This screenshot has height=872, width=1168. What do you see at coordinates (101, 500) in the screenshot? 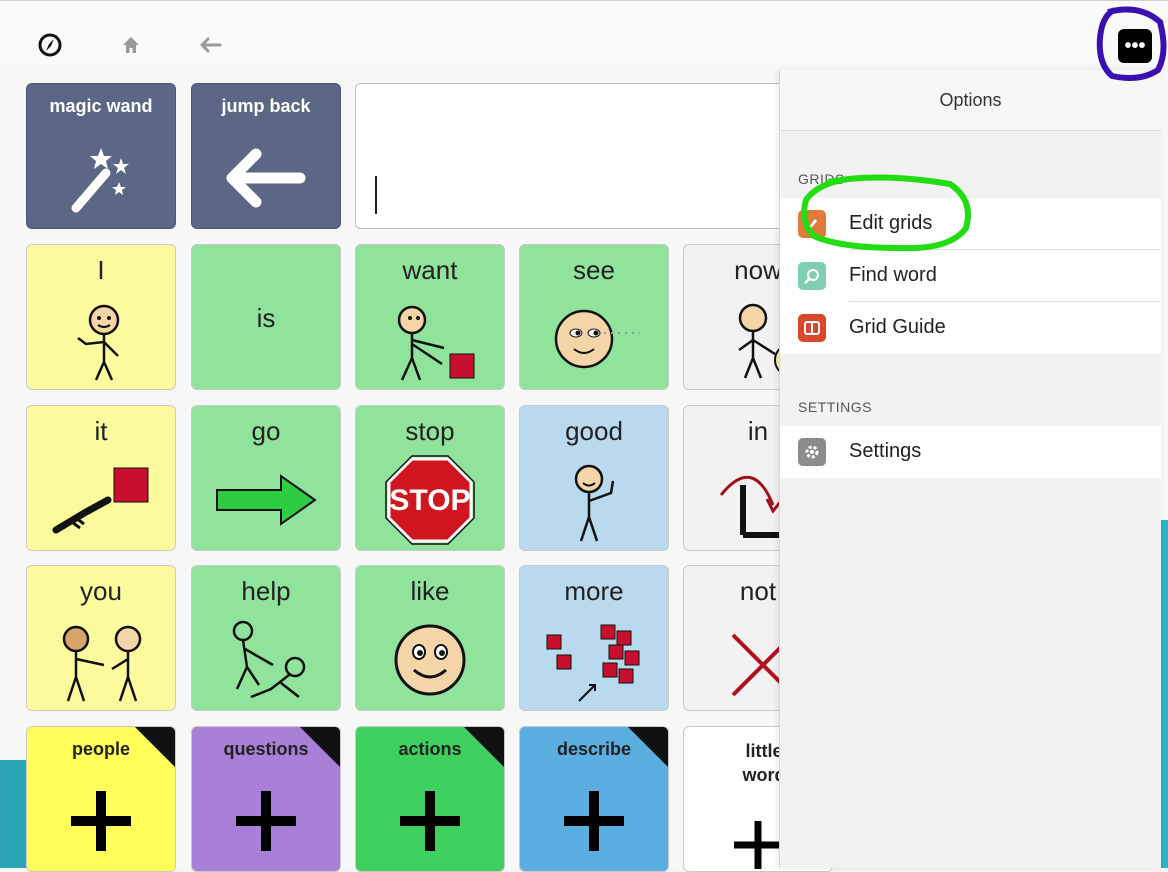
I see `pointing-hand-icon` at bounding box center [101, 500].